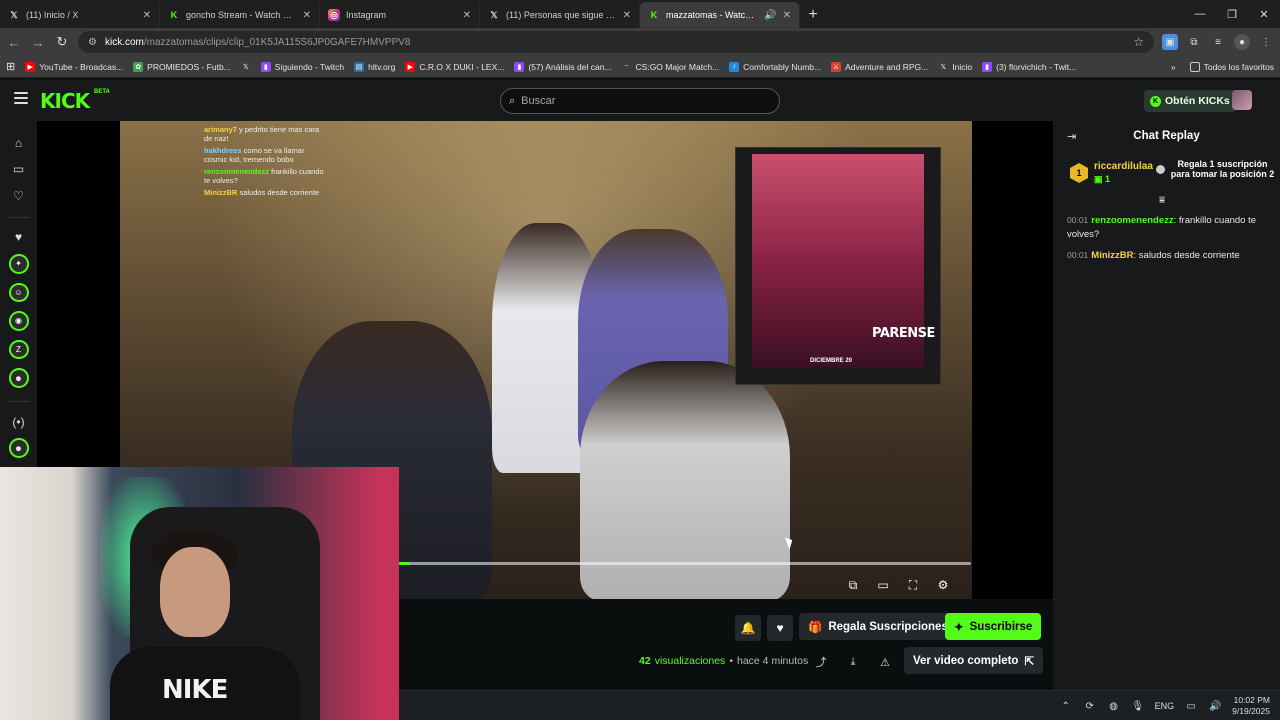 This screenshot has width=1280, height=720. Describe the element at coordinates (685, 563) in the screenshot. I see `video-progress-bar` at that location.